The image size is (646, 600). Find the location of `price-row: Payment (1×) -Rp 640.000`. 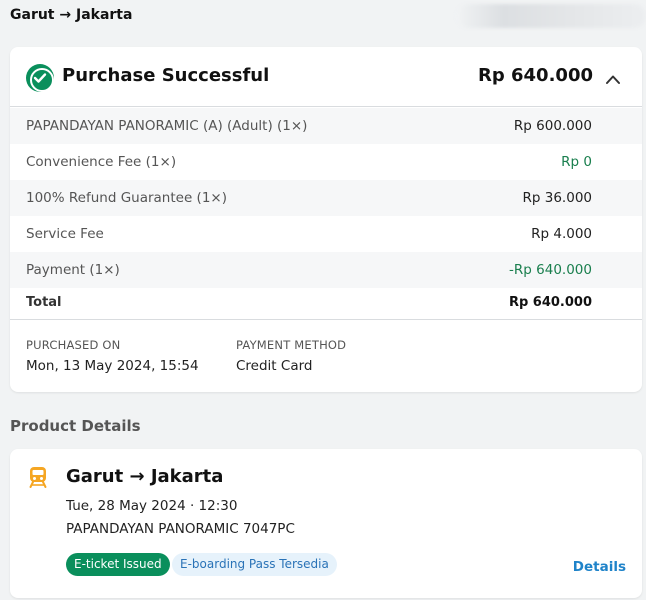

price-row: Payment (1×) -Rp 640.000 is located at coordinates (326, 270).